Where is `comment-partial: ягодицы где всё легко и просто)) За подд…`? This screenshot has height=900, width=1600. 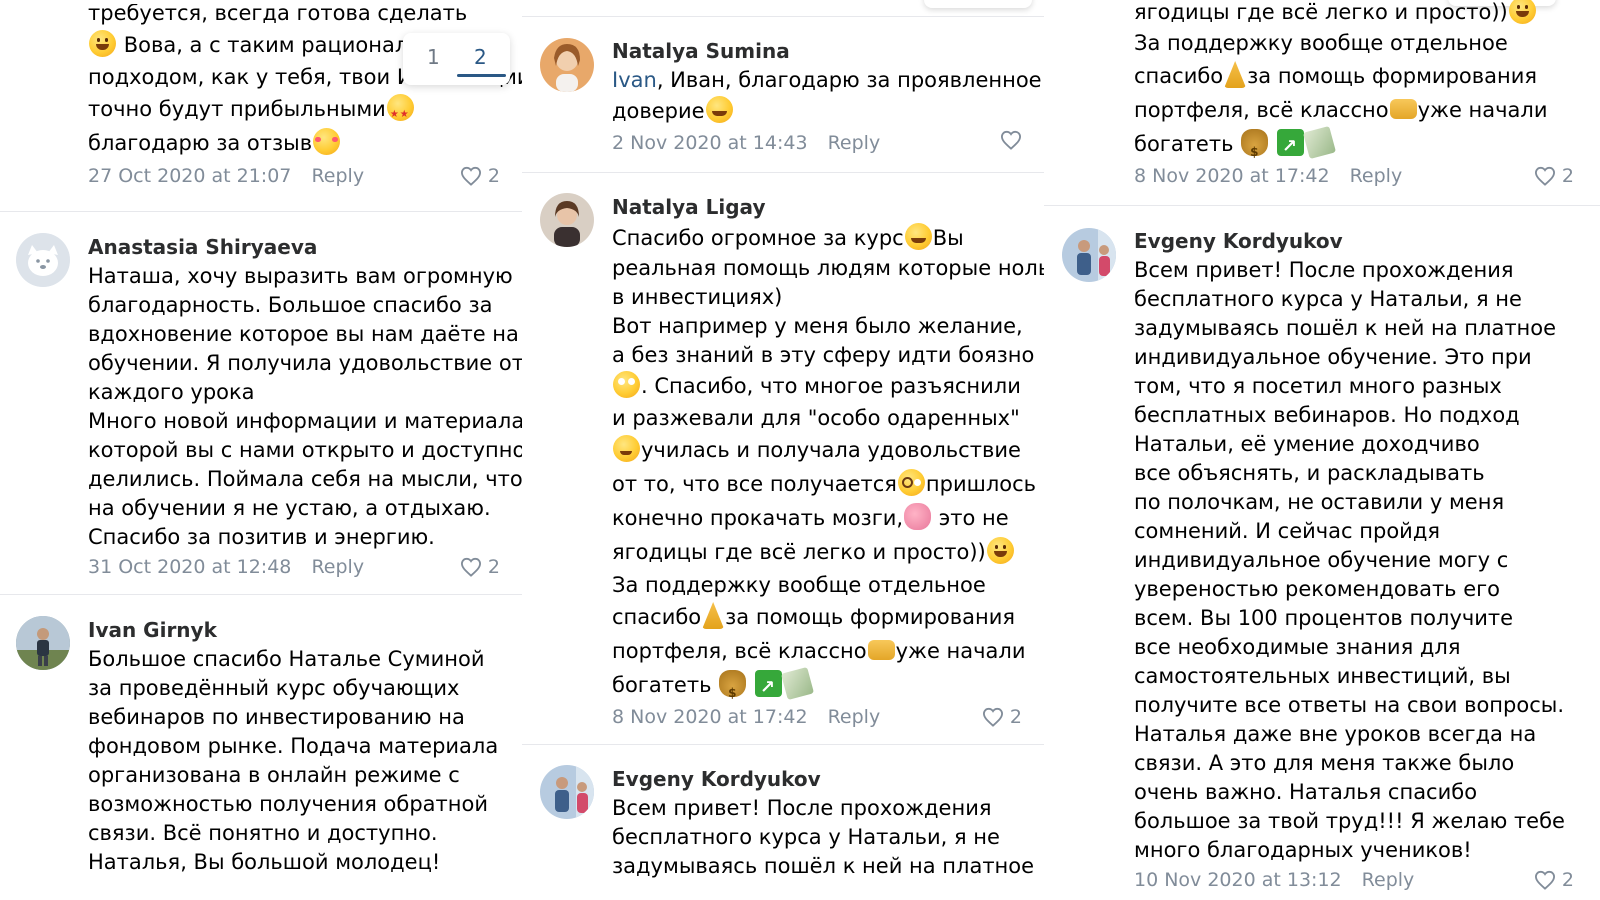 comment-partial: ягодицы где всё легко и просто)) За подд… is located at coordinates (1354, 94).